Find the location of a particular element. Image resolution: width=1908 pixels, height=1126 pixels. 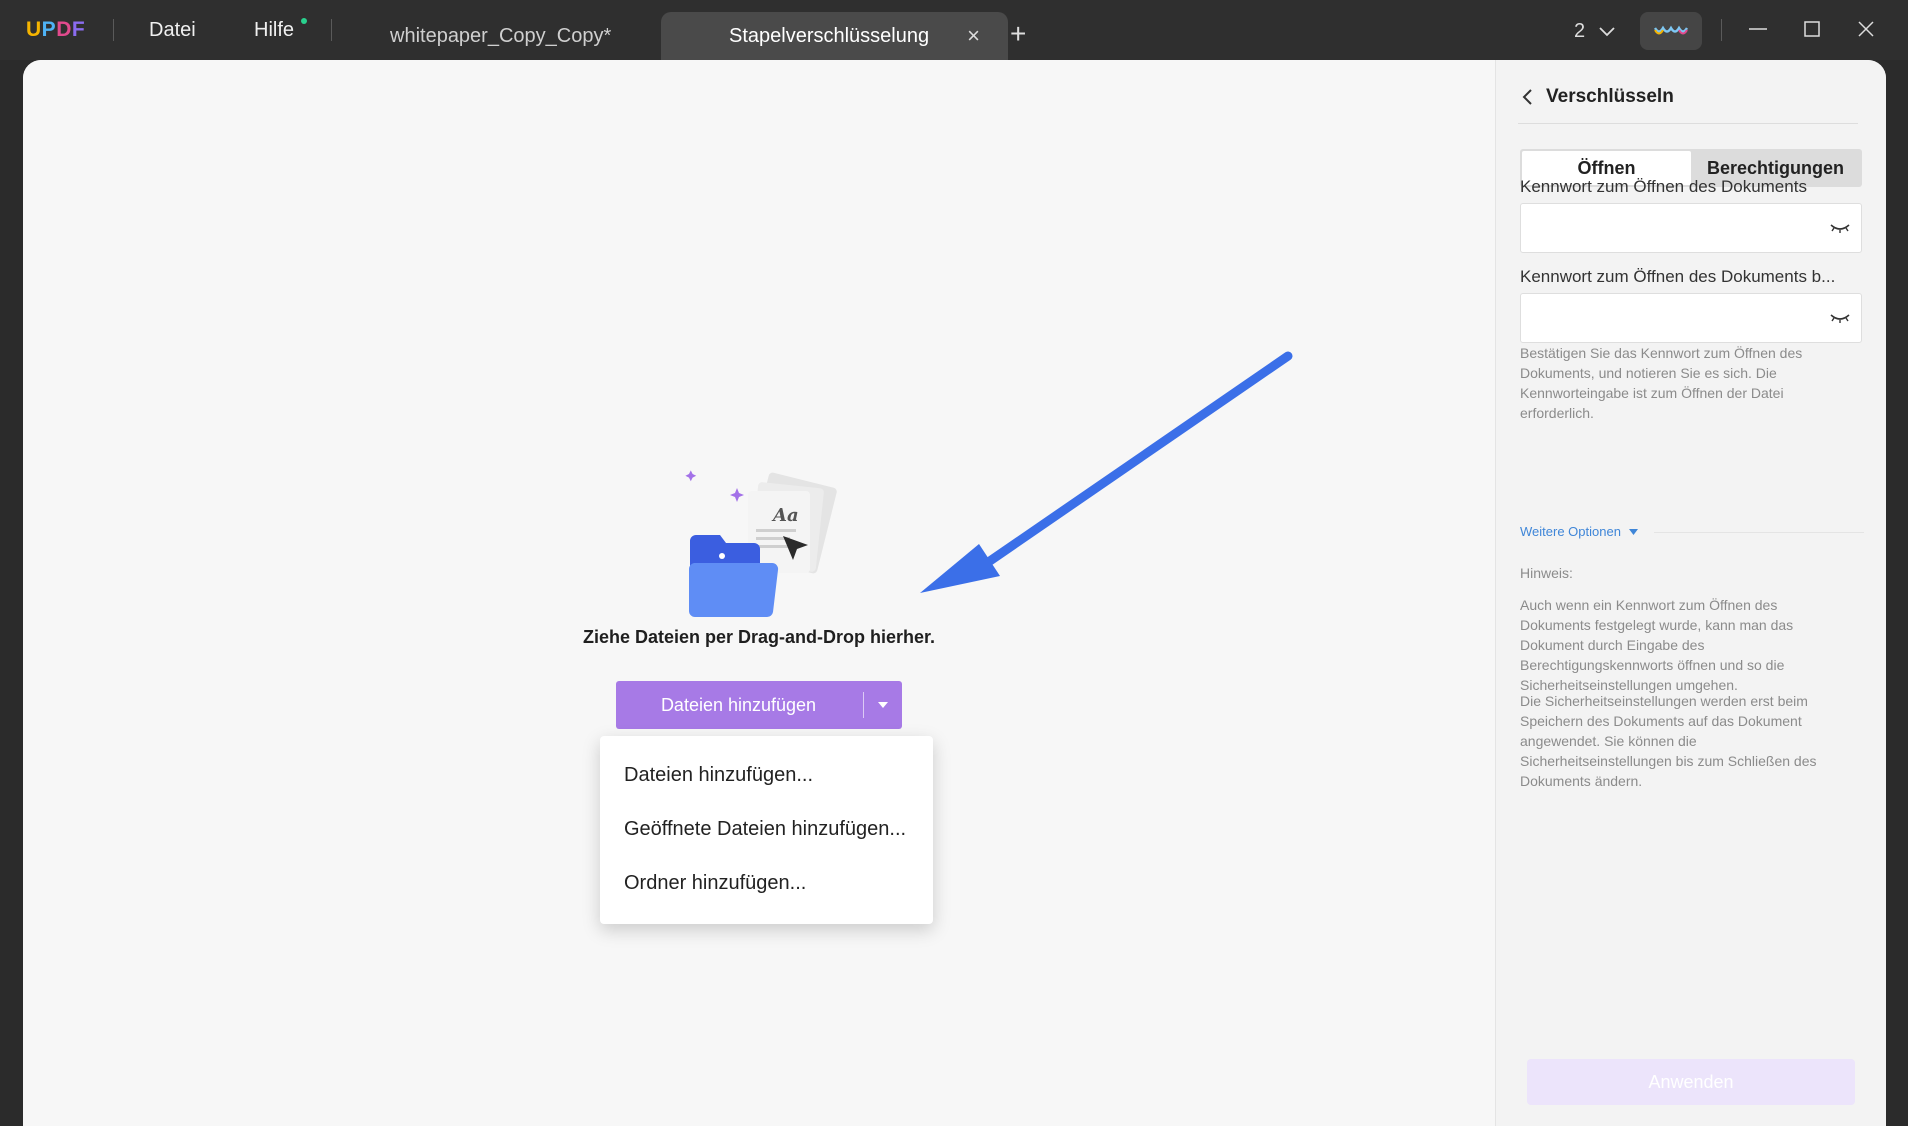

updf-logo: UPDF is located at coordinates (56, 29).